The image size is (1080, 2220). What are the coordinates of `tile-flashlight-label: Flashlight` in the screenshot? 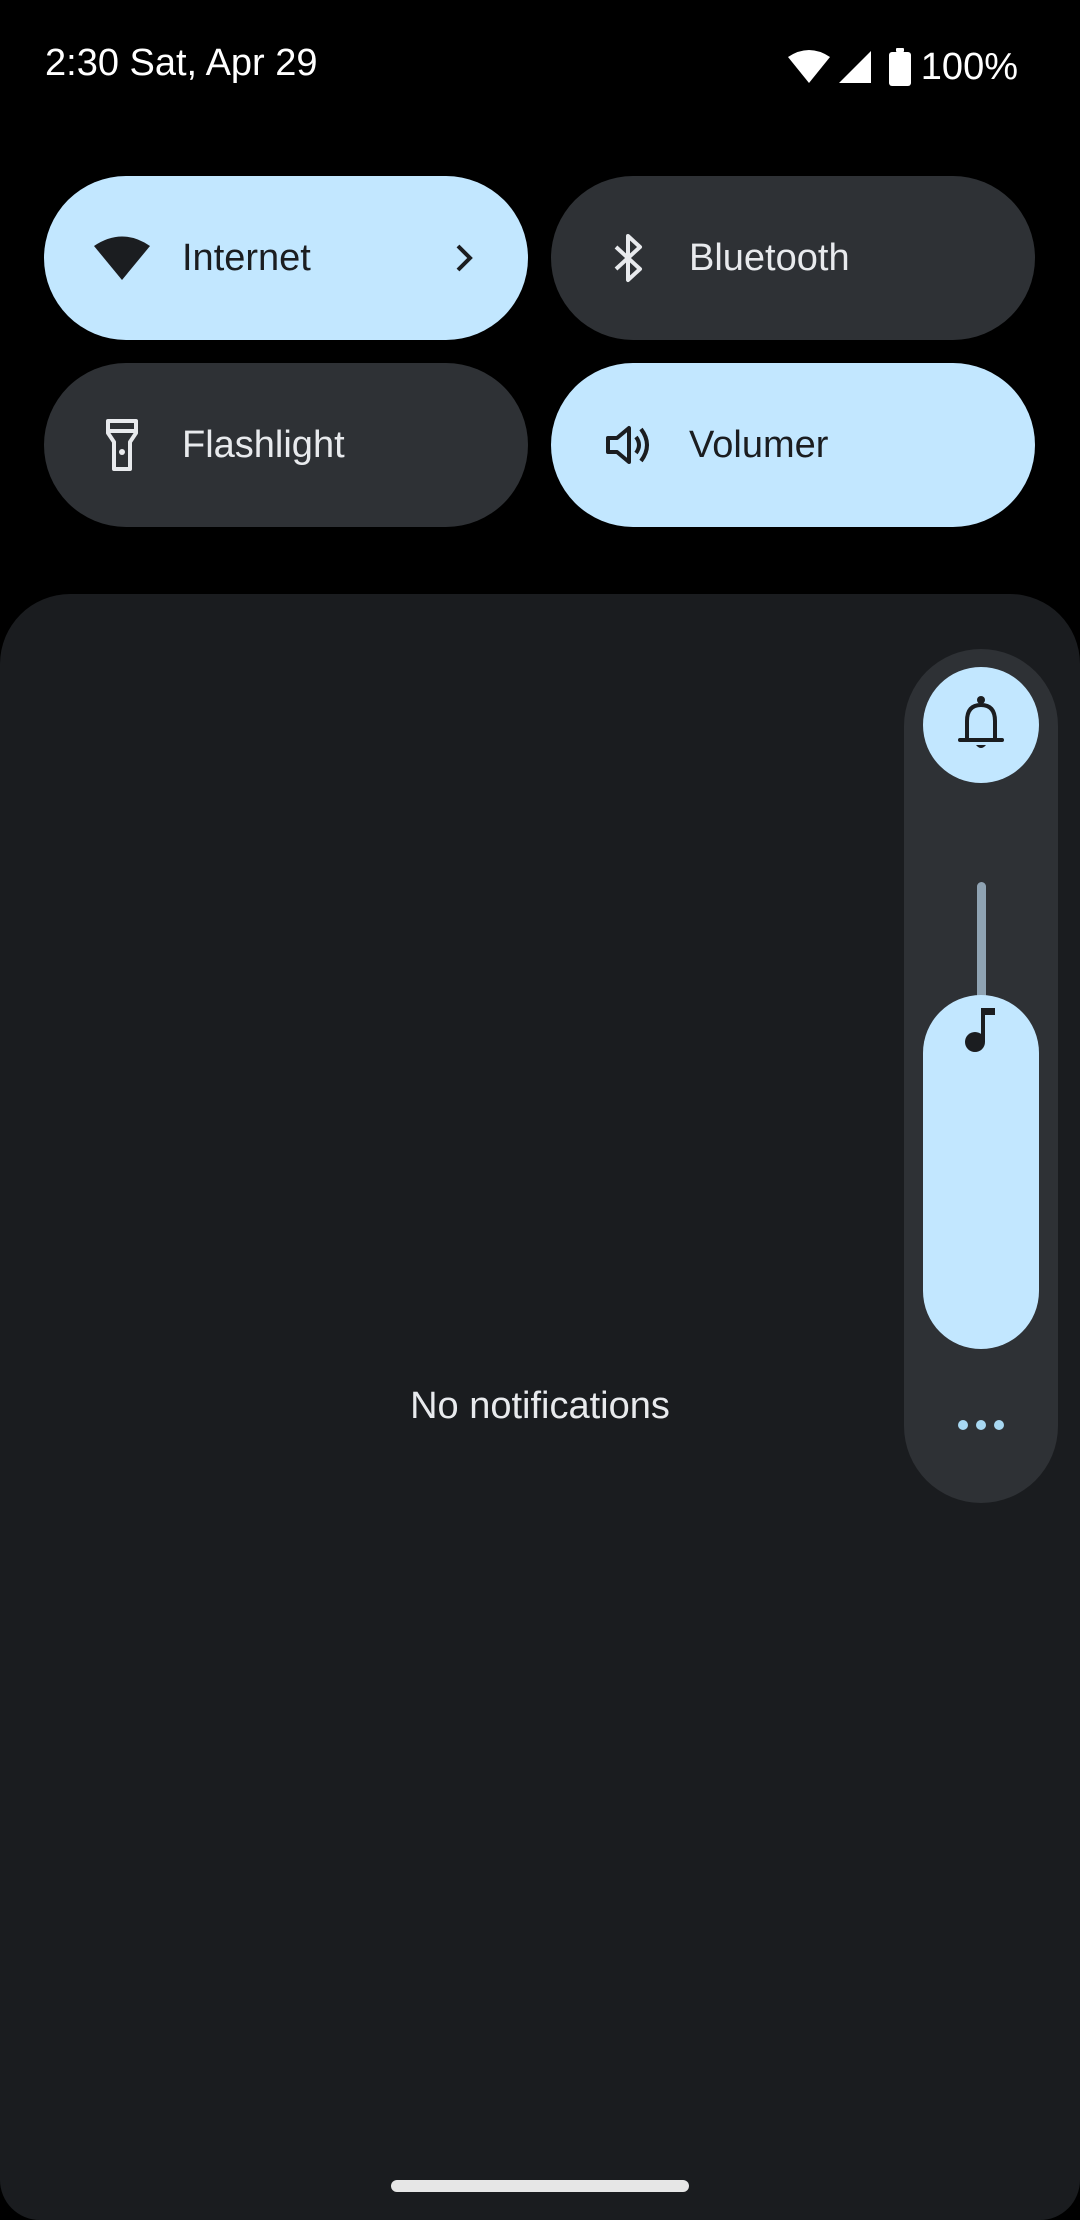 It's located at (263, 444).